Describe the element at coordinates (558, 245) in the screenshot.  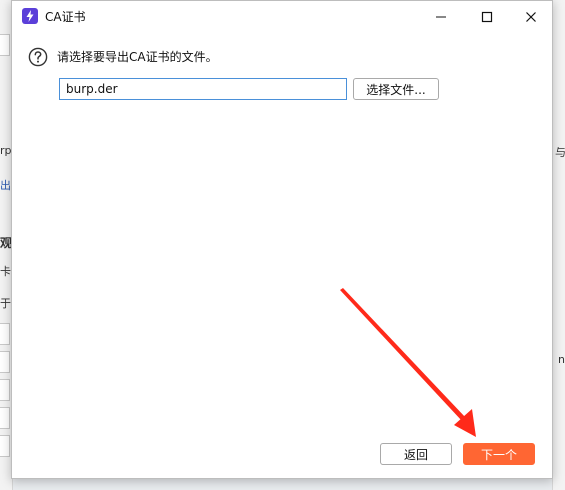
I see `background-window-right` at that location.